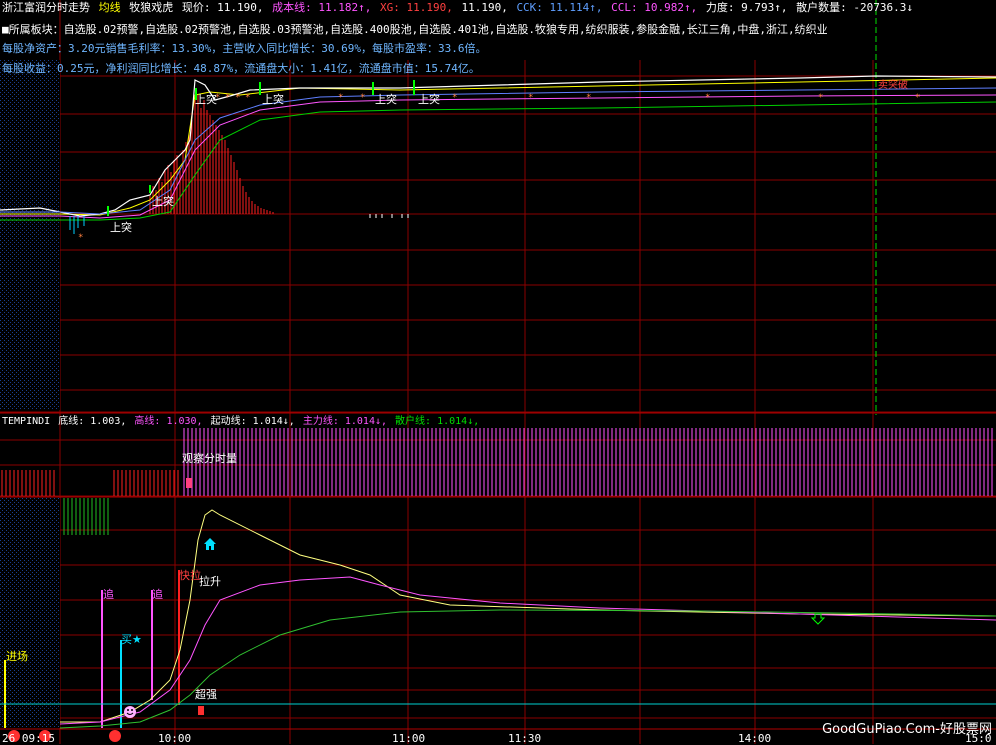 This screenshot has width=996, height=745. I want to click on retail-count-value: 散户数量: -20736.3↓, so click(854, 7).